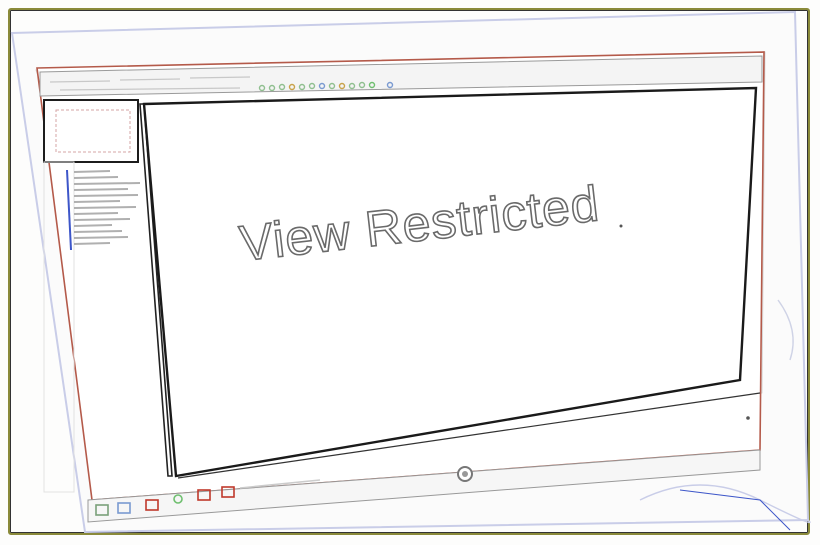  What do you see at coordinates (91, 131) in the screenshot?
I see `thumbnail-panel` at bounding box center [91, 131].